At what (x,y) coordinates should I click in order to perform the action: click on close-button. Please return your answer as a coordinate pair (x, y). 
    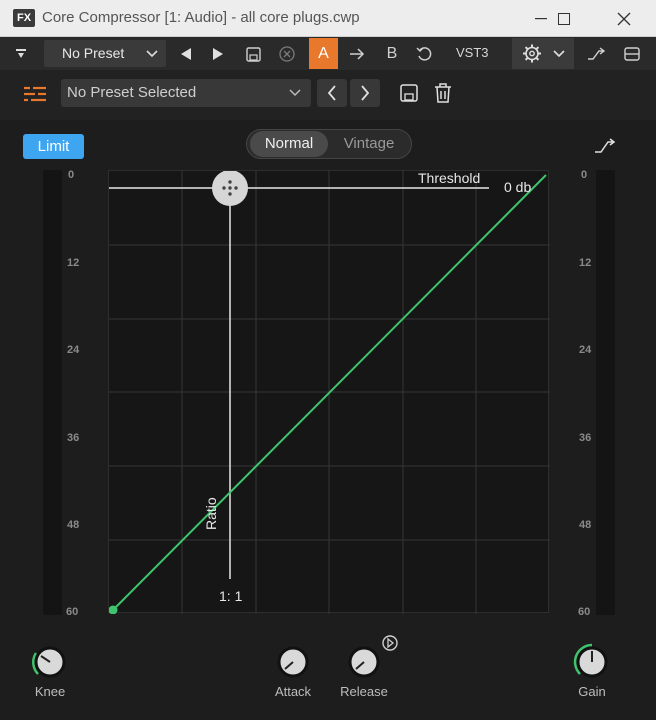
    Looking at the image, I should click on (624, 18).